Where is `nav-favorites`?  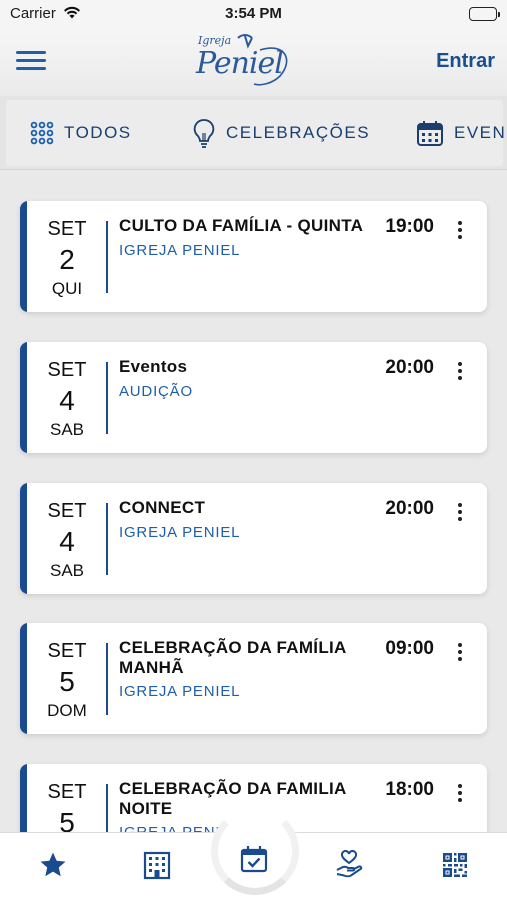
nav-favorites is located at coordinates (52, 866).